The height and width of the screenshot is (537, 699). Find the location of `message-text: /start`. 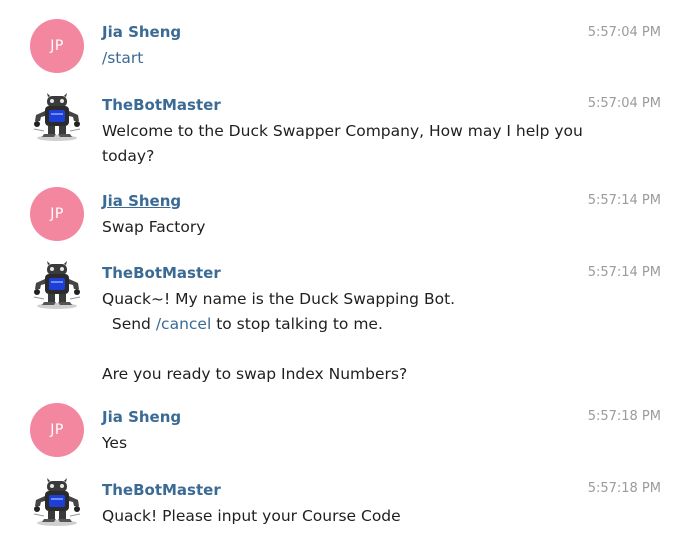

message-text: /start is located at coordinates (337, 58).